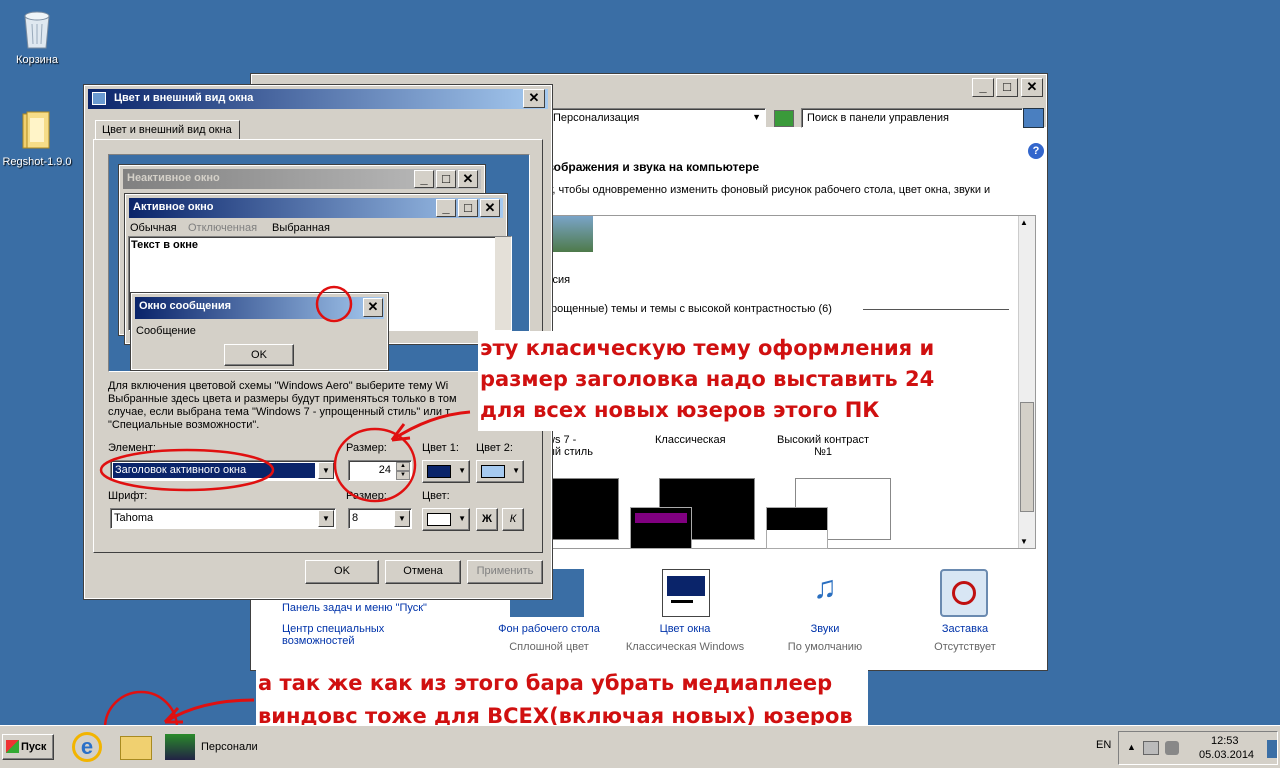  I want to click on clock-time: 12:53, so click(1225, 741).